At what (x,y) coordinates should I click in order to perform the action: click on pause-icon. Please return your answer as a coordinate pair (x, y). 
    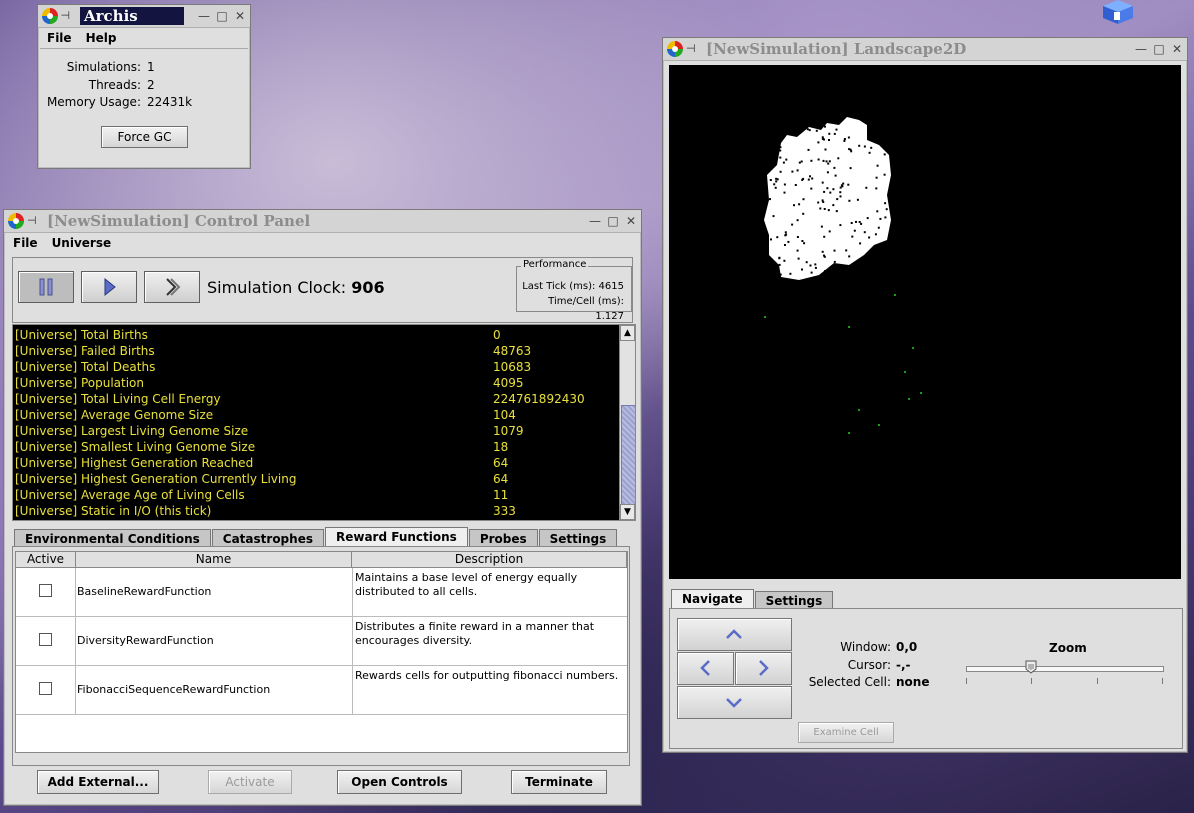
    Looking at the image, I should click on (46, 287).